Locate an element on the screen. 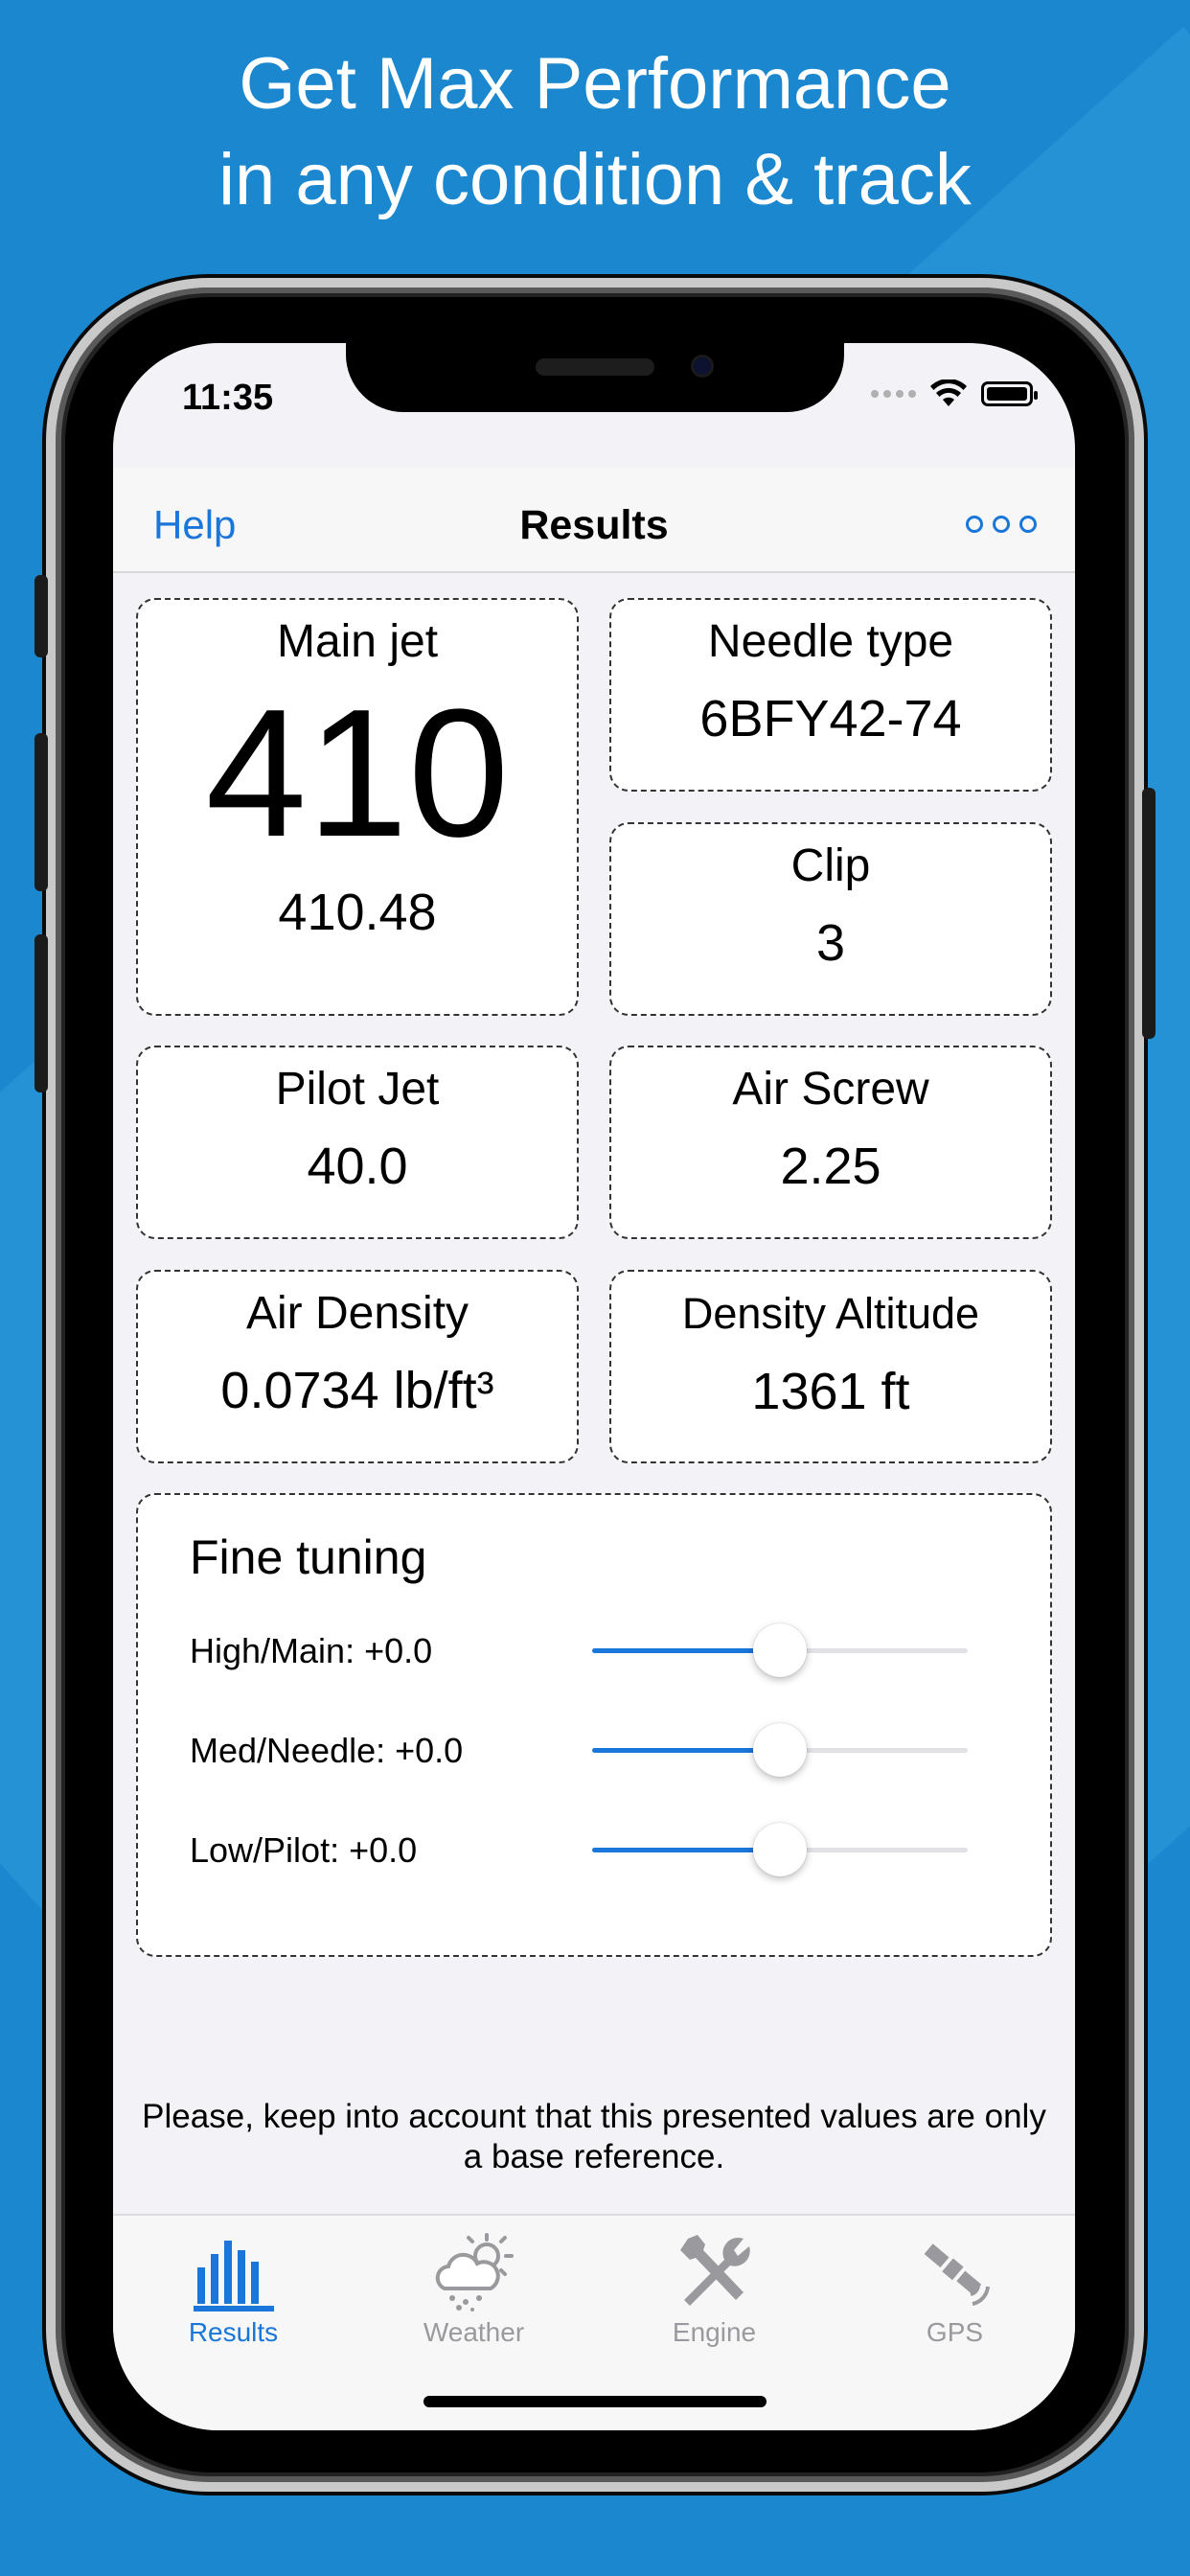  pilot-jet-label: Pilot Jet is located at coordinates (358, 1089).